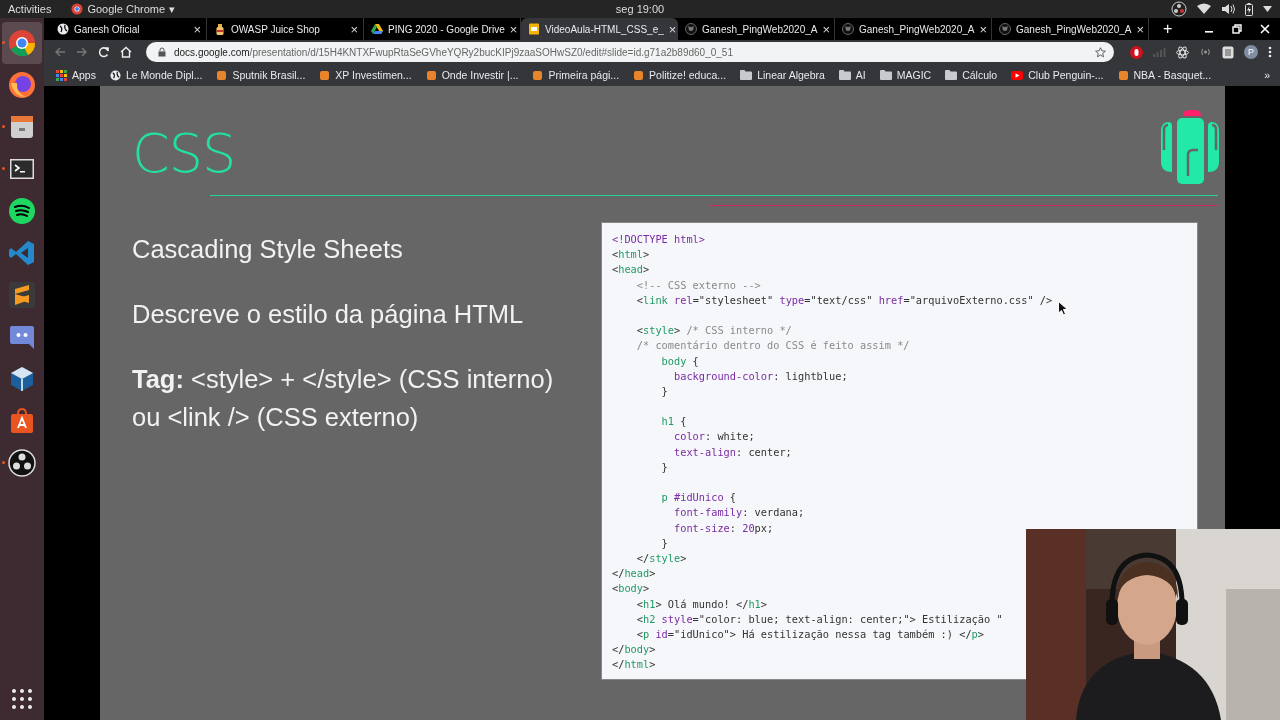 The width and height of the screenshot is (1280, 720). What do you see at coordinates (844, 300) in the screenshot?
I see `code-line: <link rel="stylesheet" type="text/css" href="arquivoExterno.css" />` at bounding box center [844, 300].